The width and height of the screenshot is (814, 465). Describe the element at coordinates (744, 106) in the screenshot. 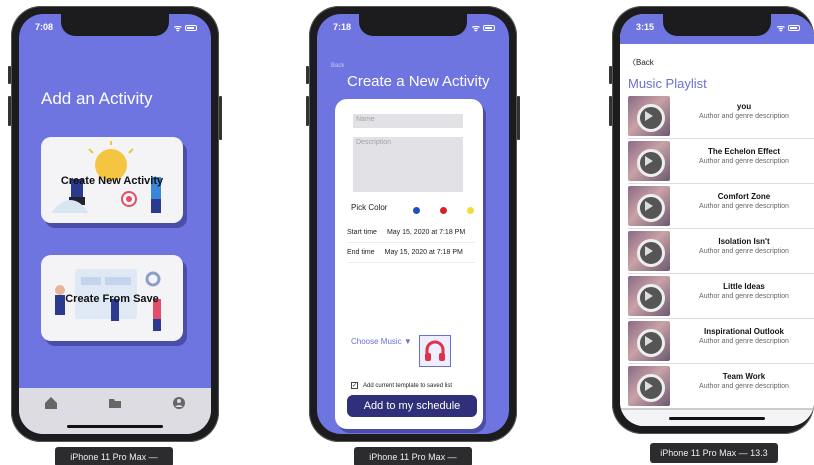

I see `track-name: you` at that location.